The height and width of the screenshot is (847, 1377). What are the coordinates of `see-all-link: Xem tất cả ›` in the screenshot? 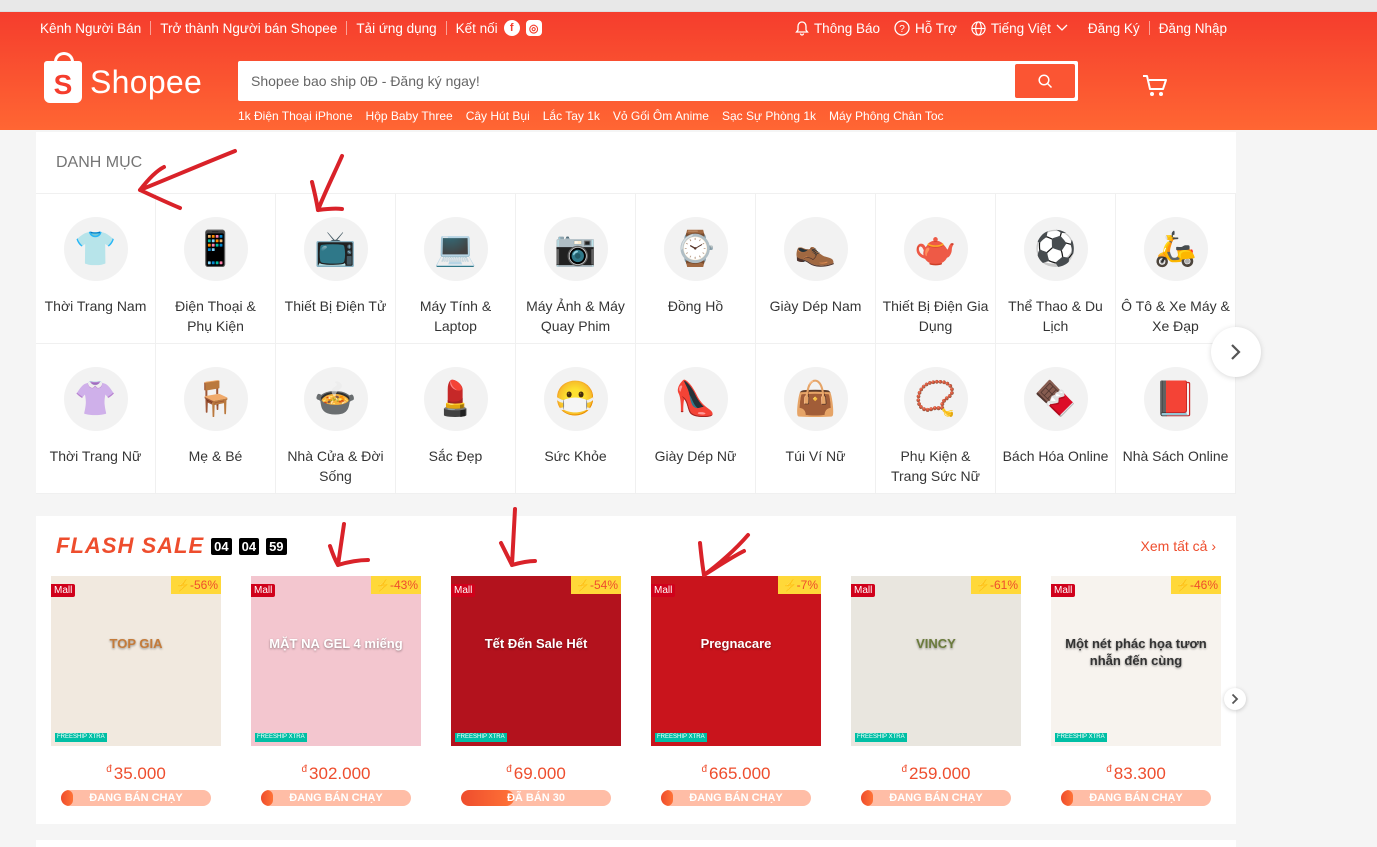 It's located at (1178, 546).